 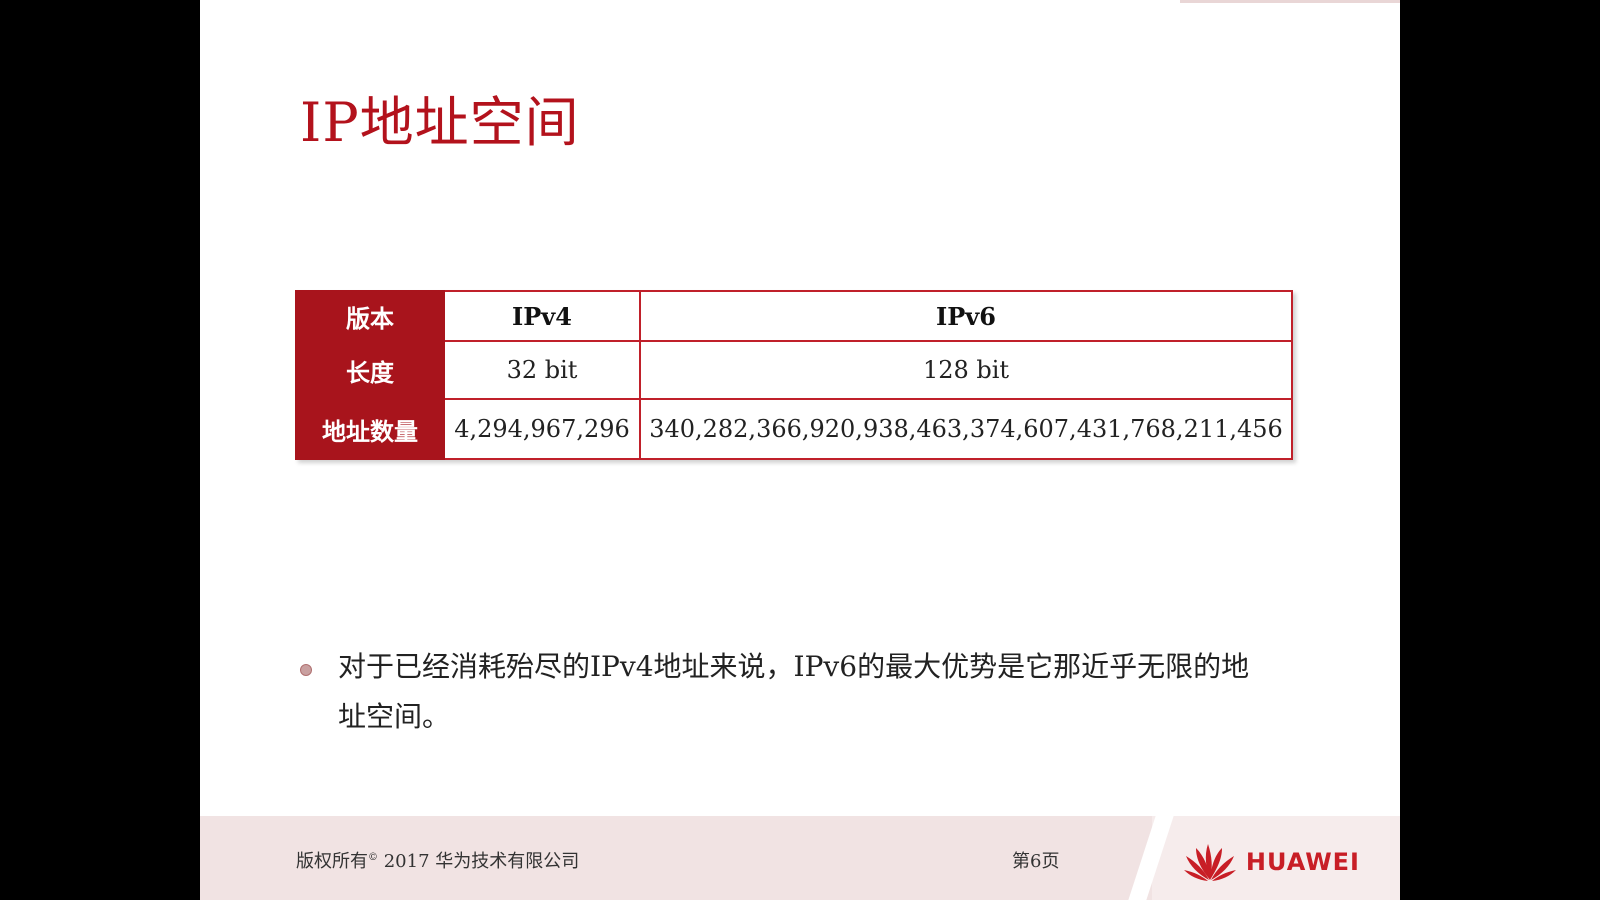 I want to click on table-row: 长度 32 bit 128 bit, so click(x=794, y=370).